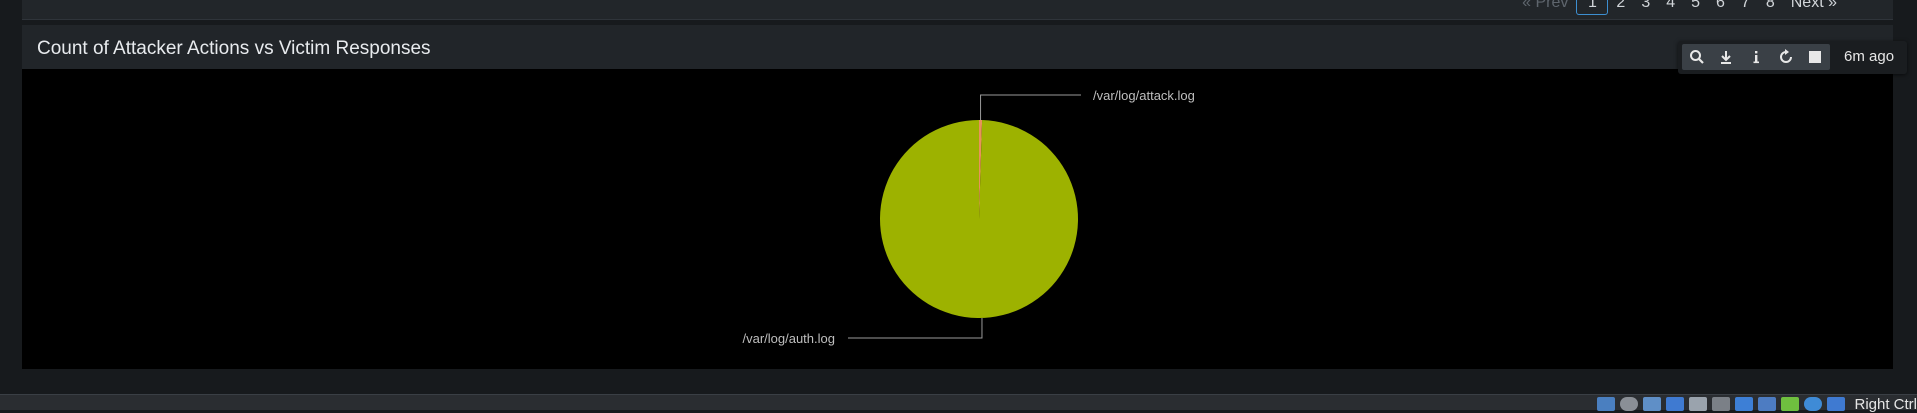  What do you see at coordinates (1726, 57) in the screenshot?
I see `download-icon` at bounding box center [1726, 57].